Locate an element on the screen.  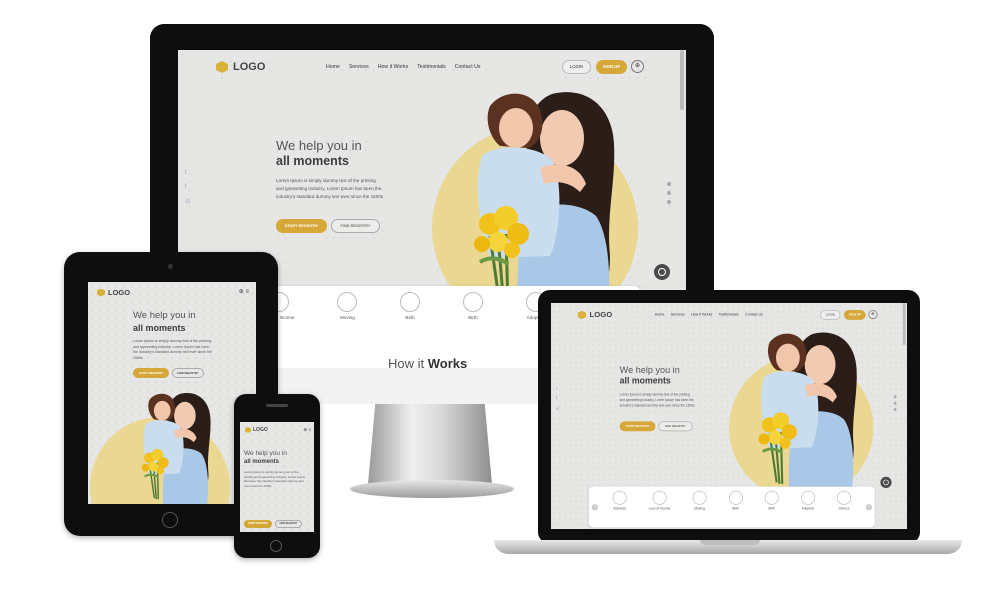
service-item: Divorce is located at coordinates (844, 500).